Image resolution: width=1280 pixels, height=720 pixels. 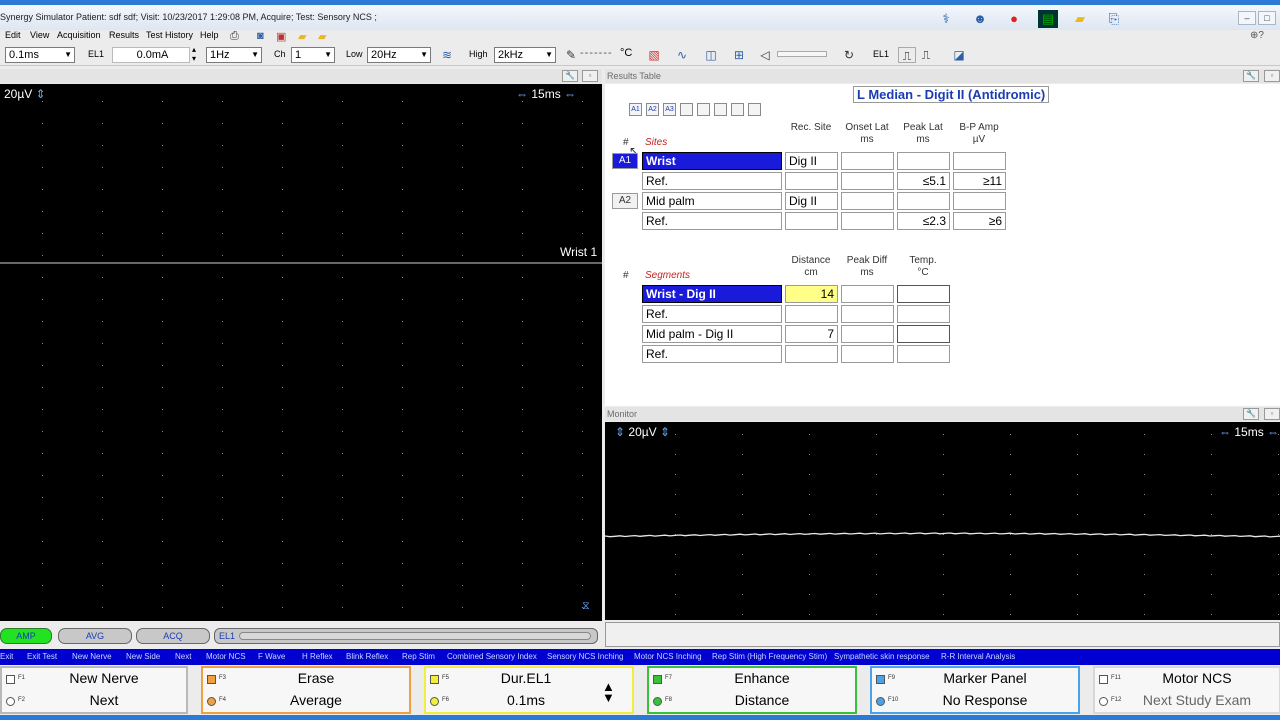 What do you see at coordinates (1080, 19) in the screenshot?
I see `folder-icon: ▰` at bounding box center [1080, 19].